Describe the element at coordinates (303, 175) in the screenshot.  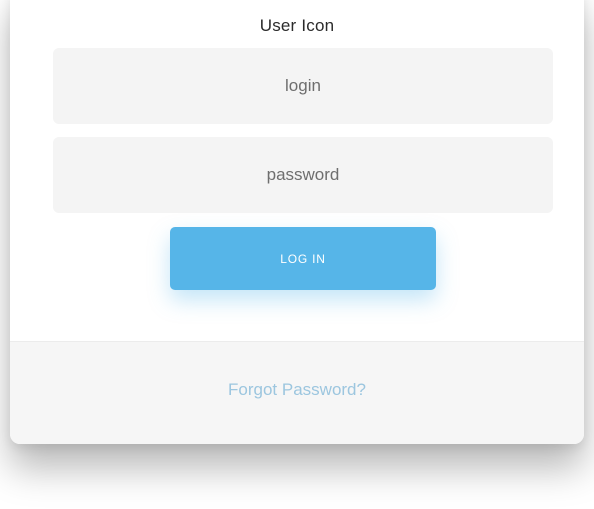
I see `password-input` at that location.